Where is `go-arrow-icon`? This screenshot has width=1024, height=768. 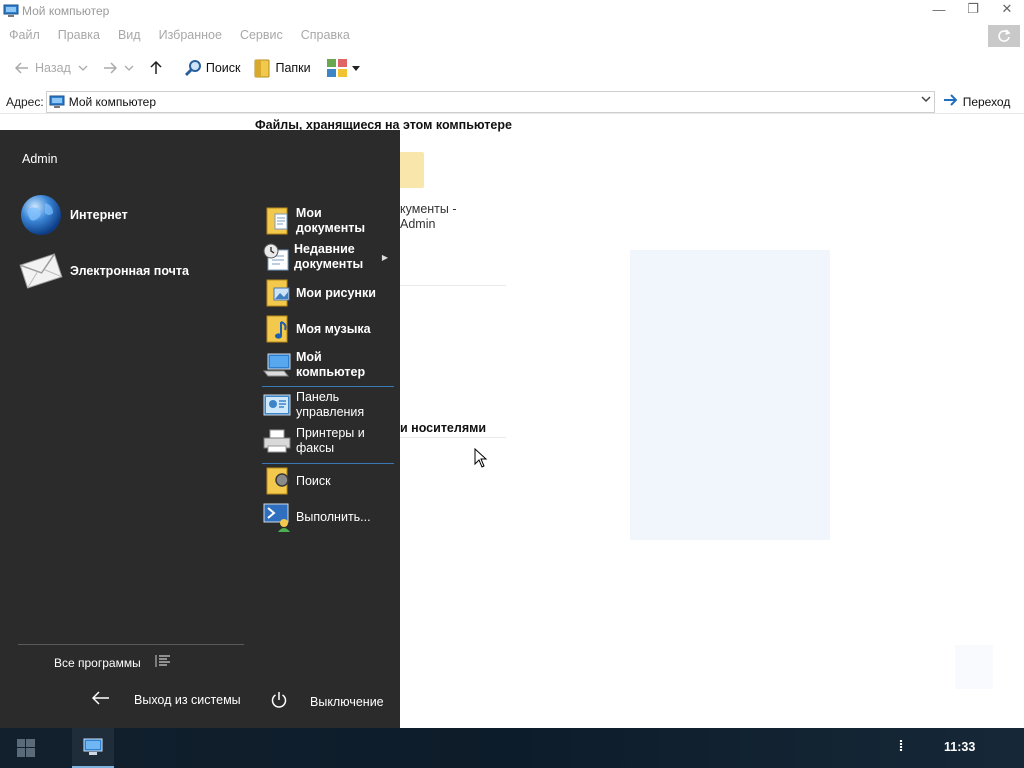 go-arrow-icon is located at coordinates (950, 101).